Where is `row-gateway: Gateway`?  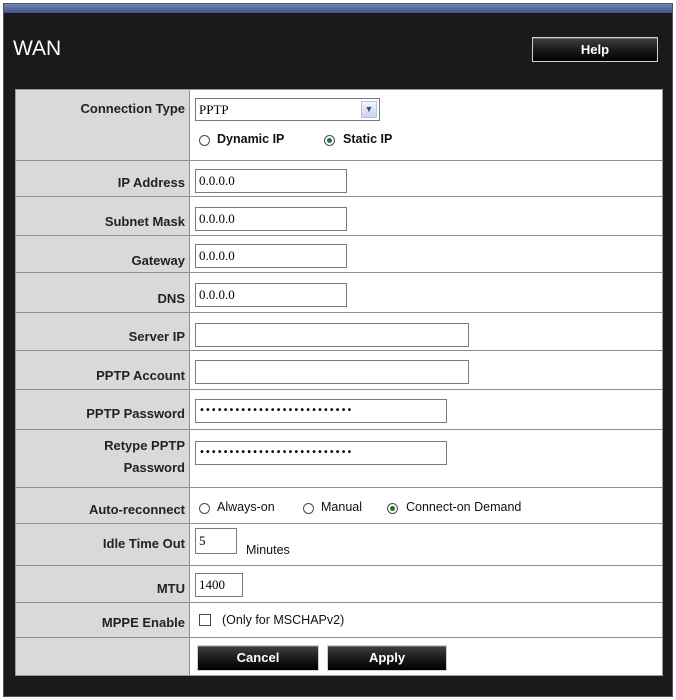
row-gateway: Gateway is located at coordinates (339, 254).